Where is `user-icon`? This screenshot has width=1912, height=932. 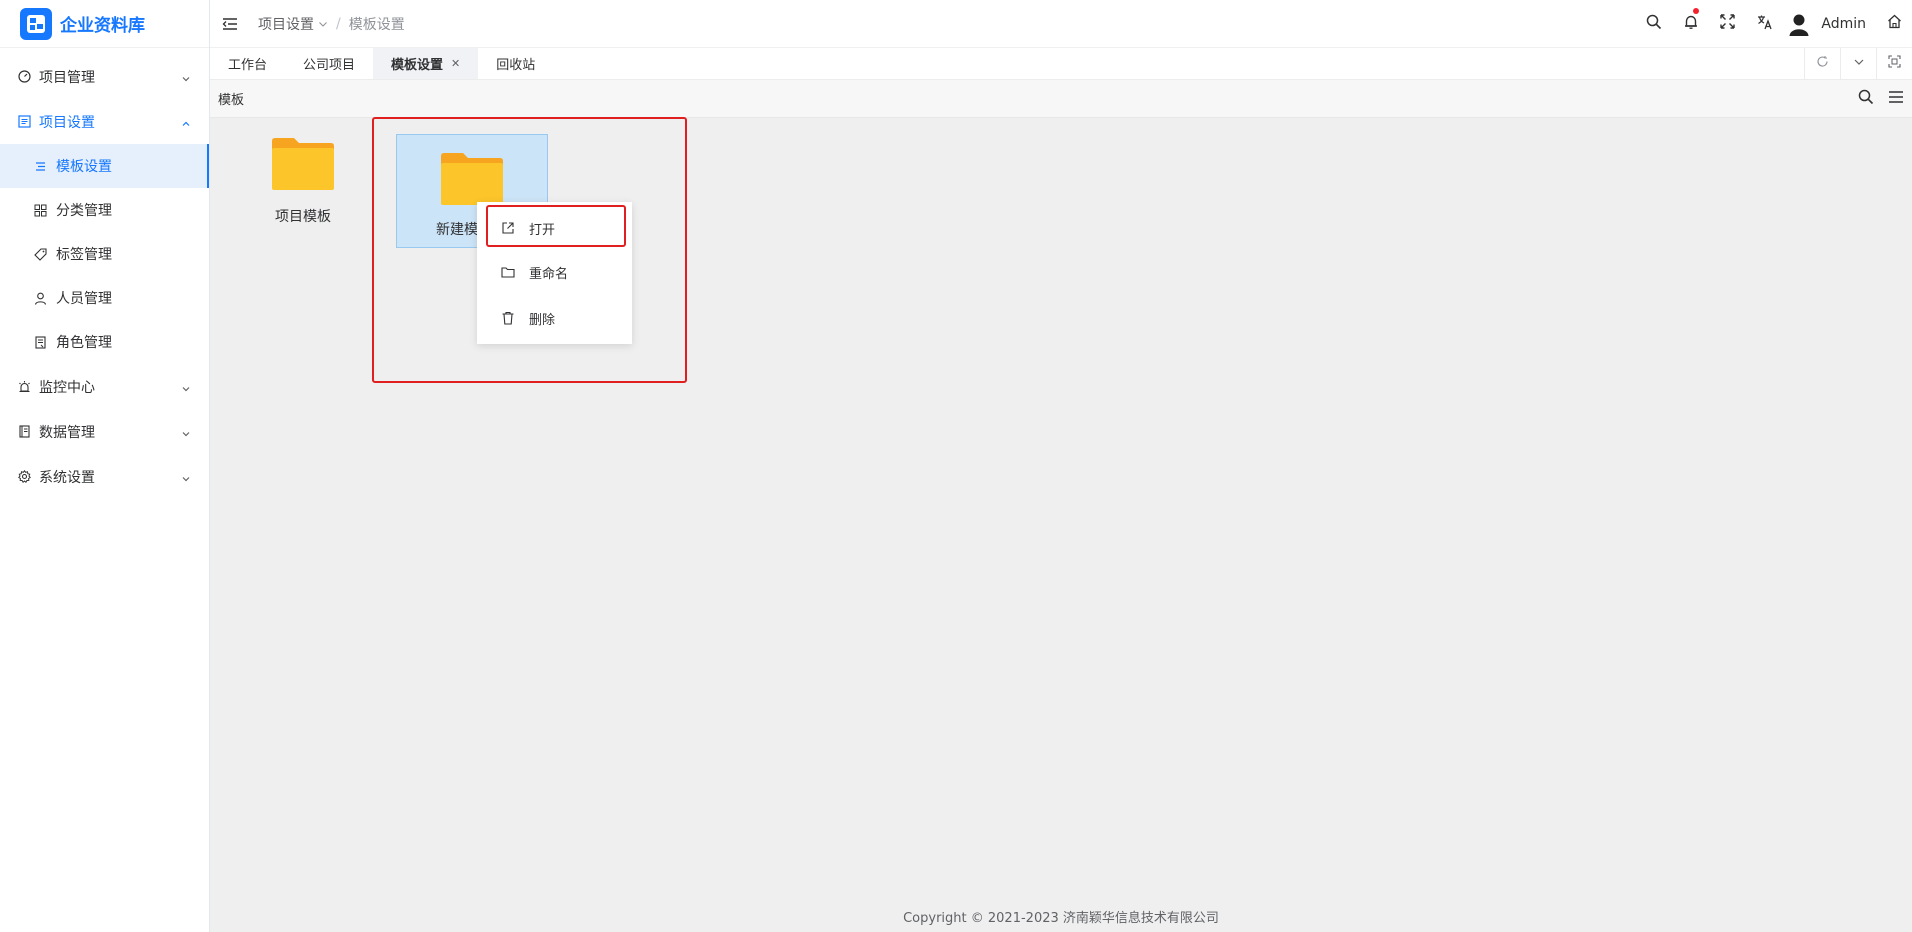
user-icon is located at coordinates (40, 298).